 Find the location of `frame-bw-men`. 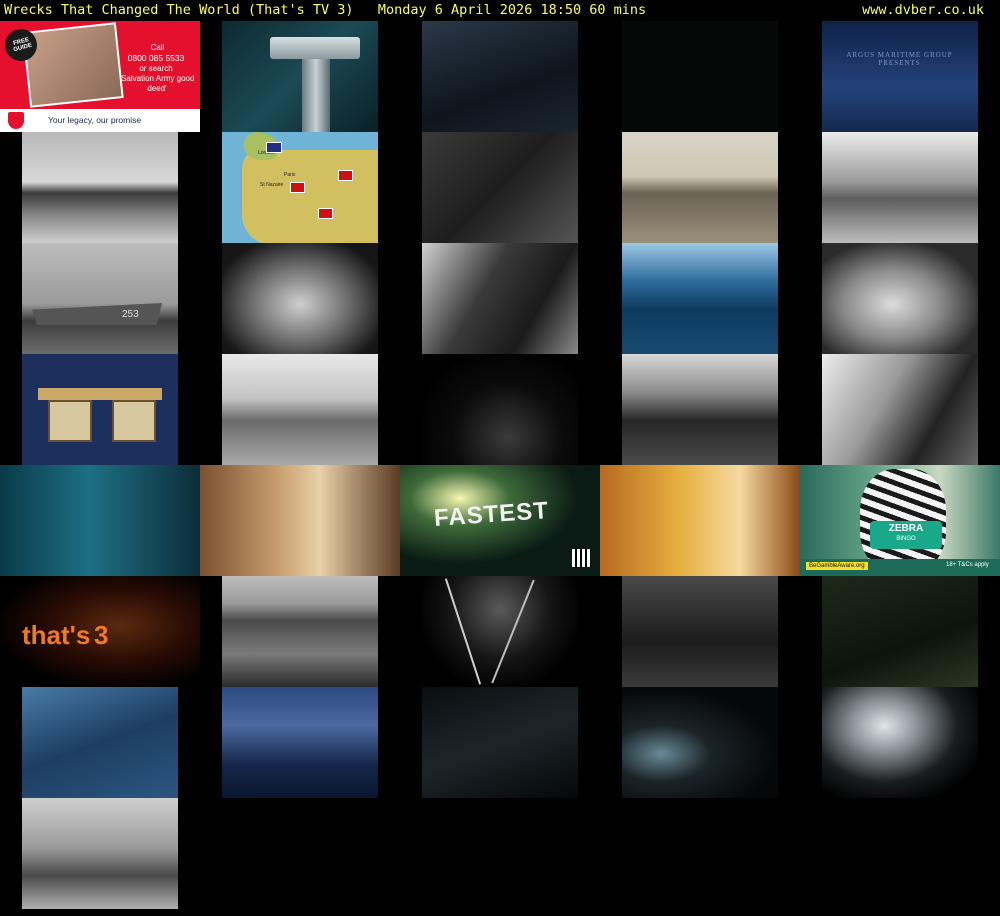

frame-bw-men is located at coordinates (500, 298).